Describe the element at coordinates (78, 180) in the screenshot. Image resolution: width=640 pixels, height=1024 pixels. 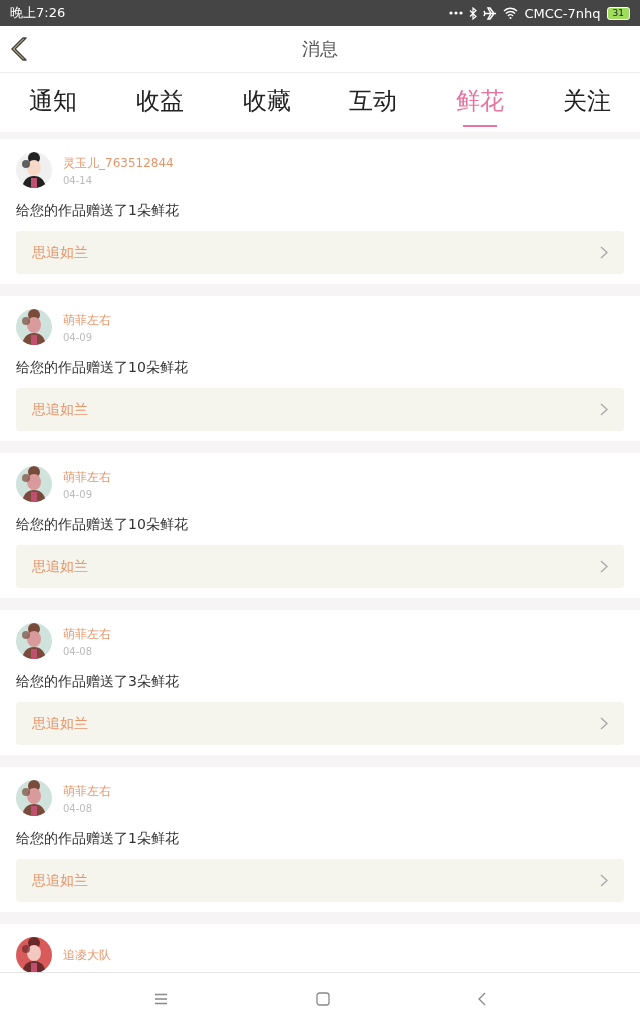
I see `message-date: 04-14` at that location.